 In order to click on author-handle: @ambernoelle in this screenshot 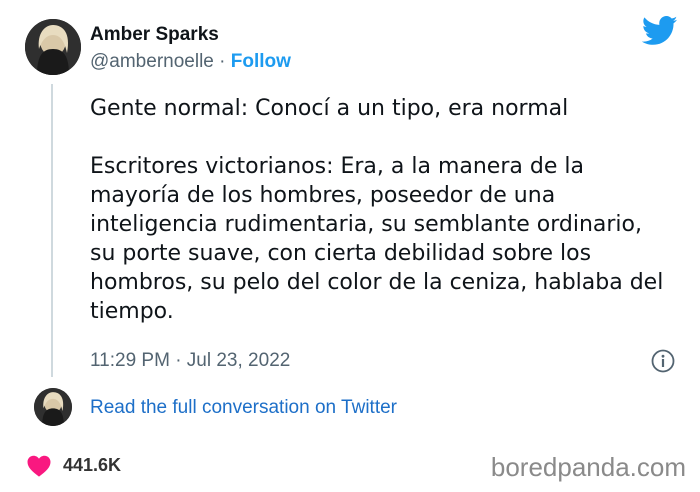, I will do `click(152, 61)`.